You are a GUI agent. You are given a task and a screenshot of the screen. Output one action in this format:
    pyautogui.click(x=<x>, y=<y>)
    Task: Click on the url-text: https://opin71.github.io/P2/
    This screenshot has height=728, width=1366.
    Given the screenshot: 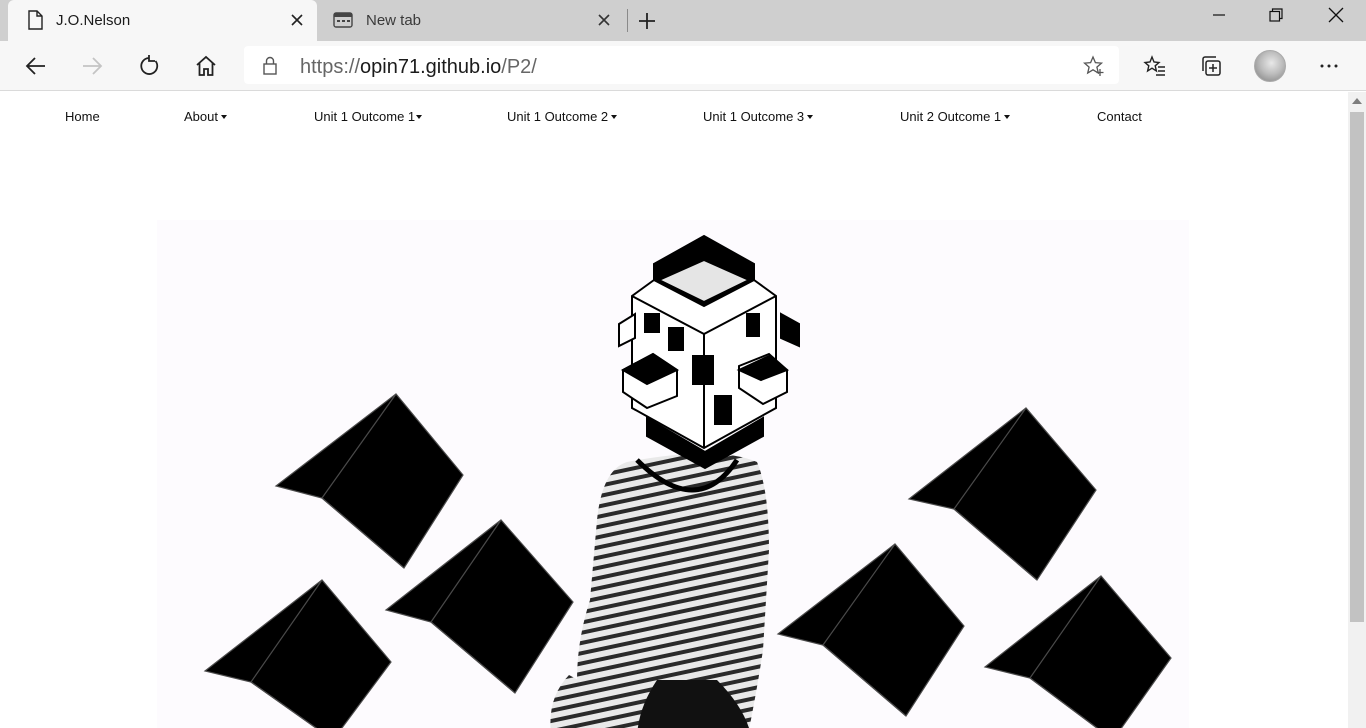 What is the action you would take?
    pyautogui.click(x=418, y=67)
    